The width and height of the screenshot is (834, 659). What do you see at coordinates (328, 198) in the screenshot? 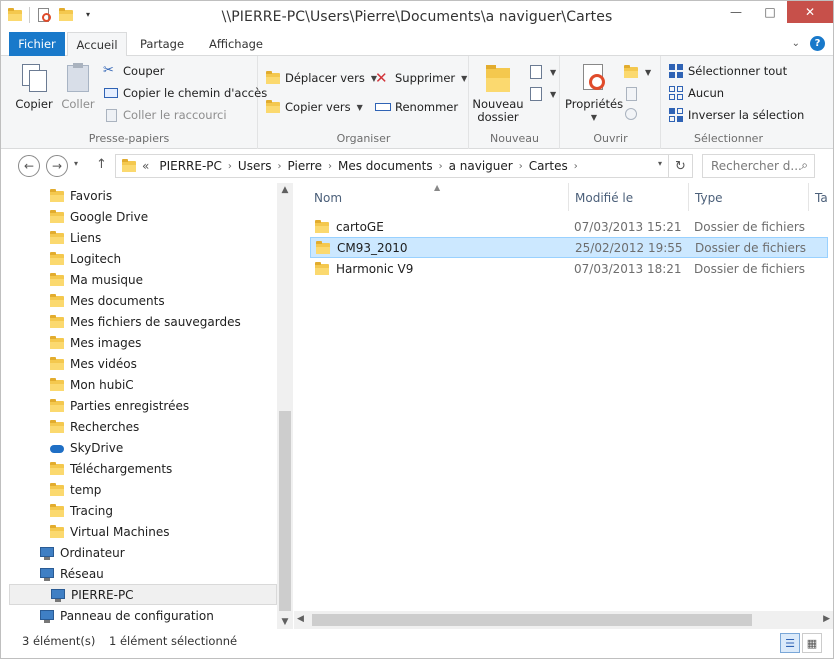
I see `column-header-name: Nom` at bounding box center [328, 198].